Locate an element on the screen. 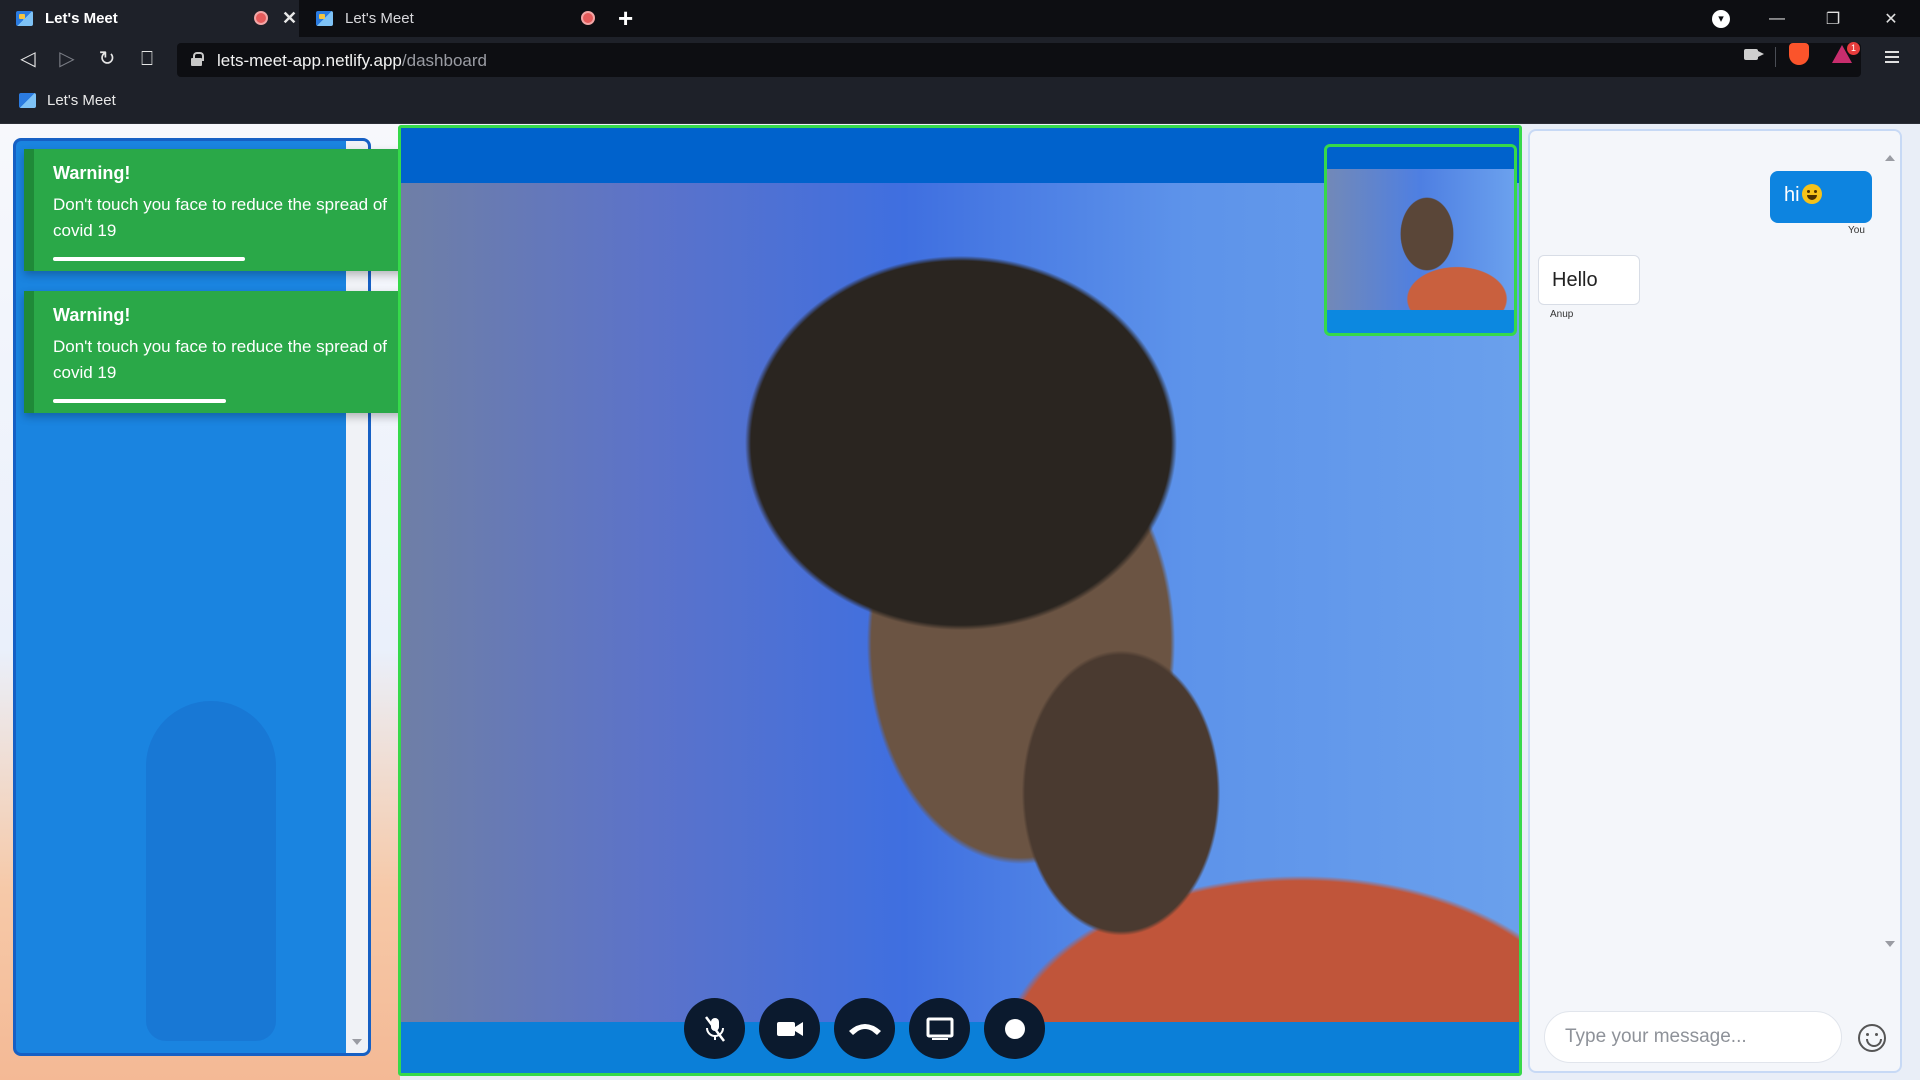 The image size is (1920, 1080). new-tab-button: + is located at coordinates (625, 18).